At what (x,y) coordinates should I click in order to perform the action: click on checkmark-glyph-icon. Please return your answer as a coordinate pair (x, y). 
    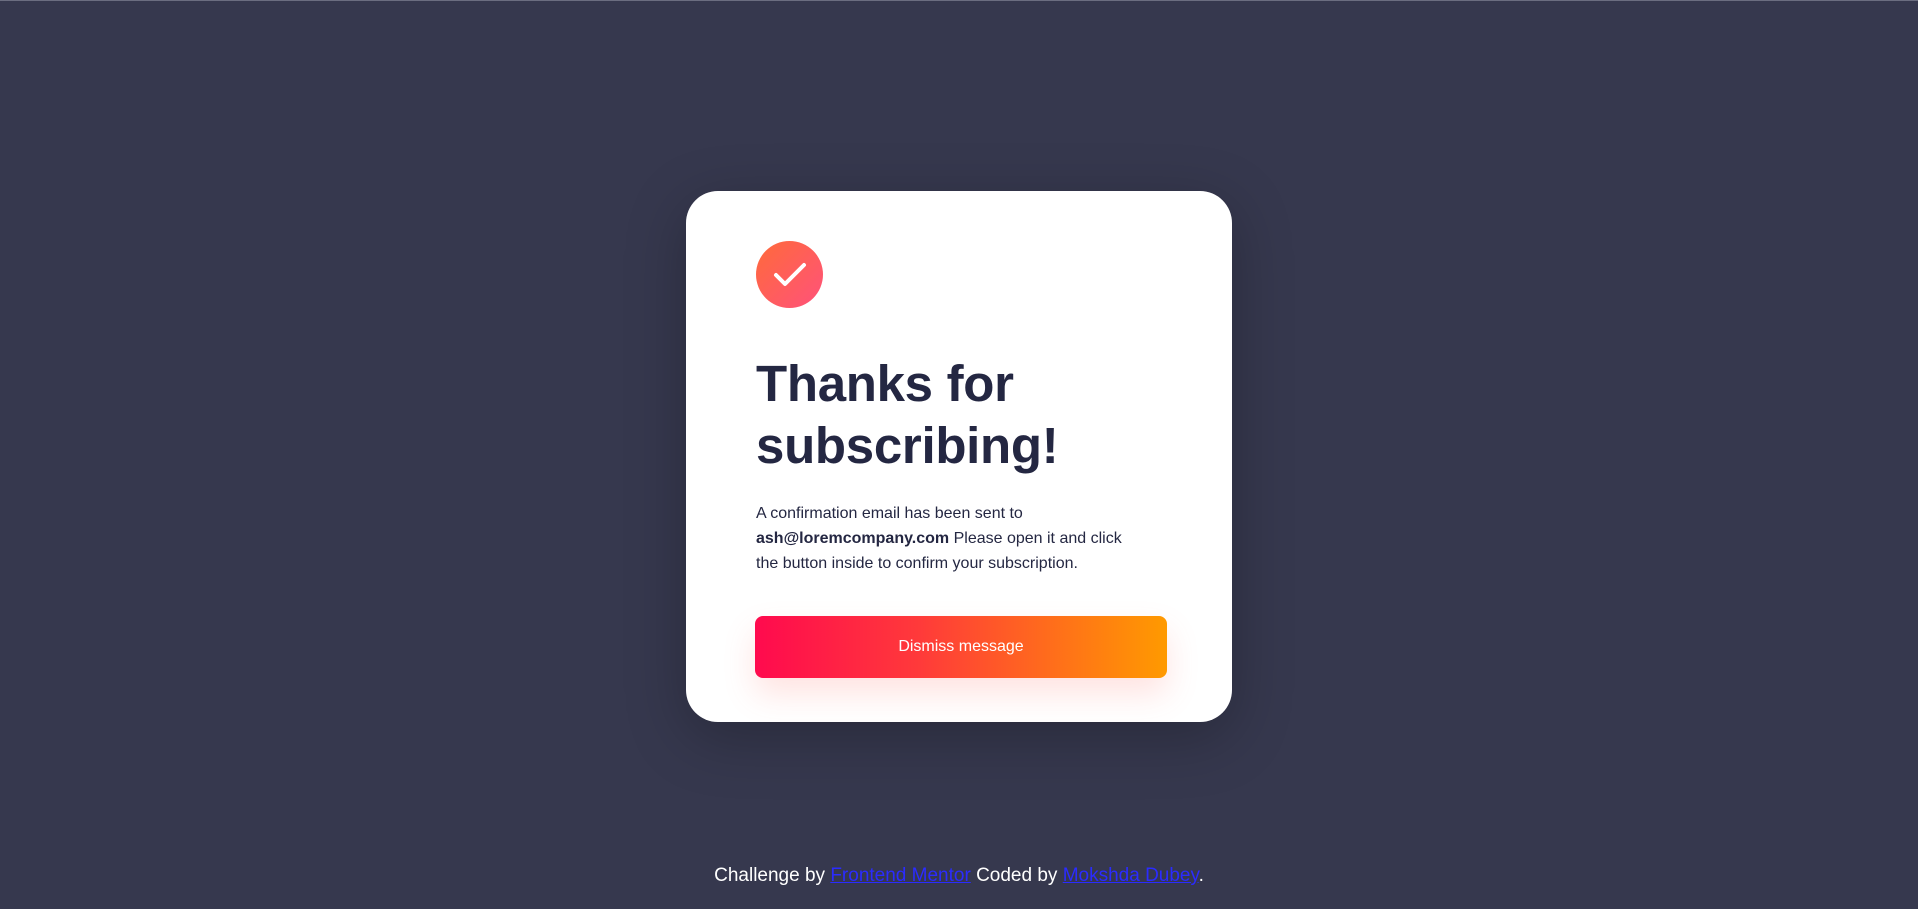
    Looking at the image, I should click on (789, 274).